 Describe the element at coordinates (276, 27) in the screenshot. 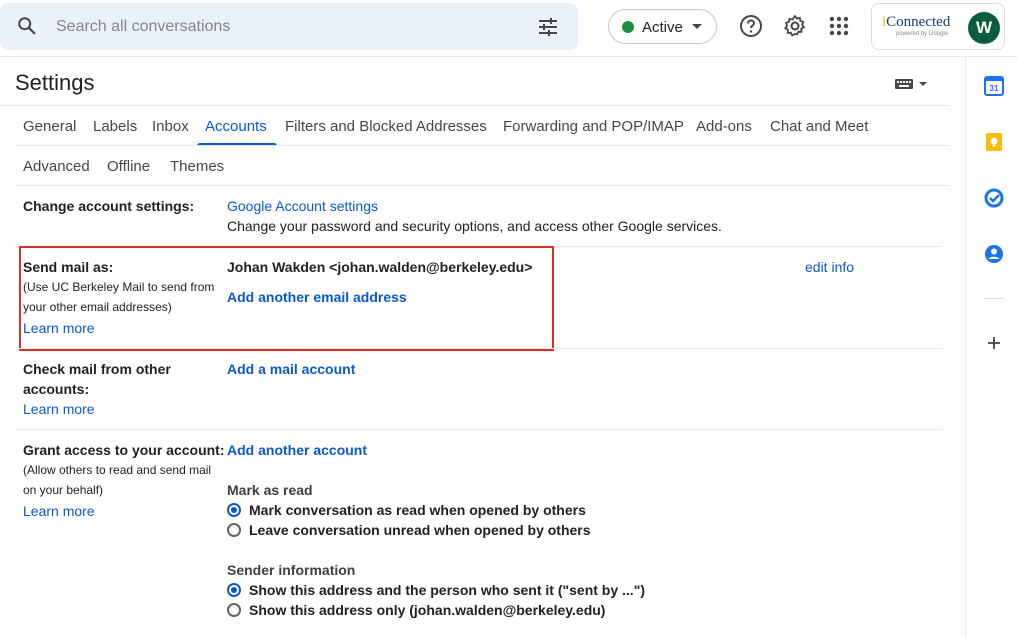

I see `search-input` at that location.